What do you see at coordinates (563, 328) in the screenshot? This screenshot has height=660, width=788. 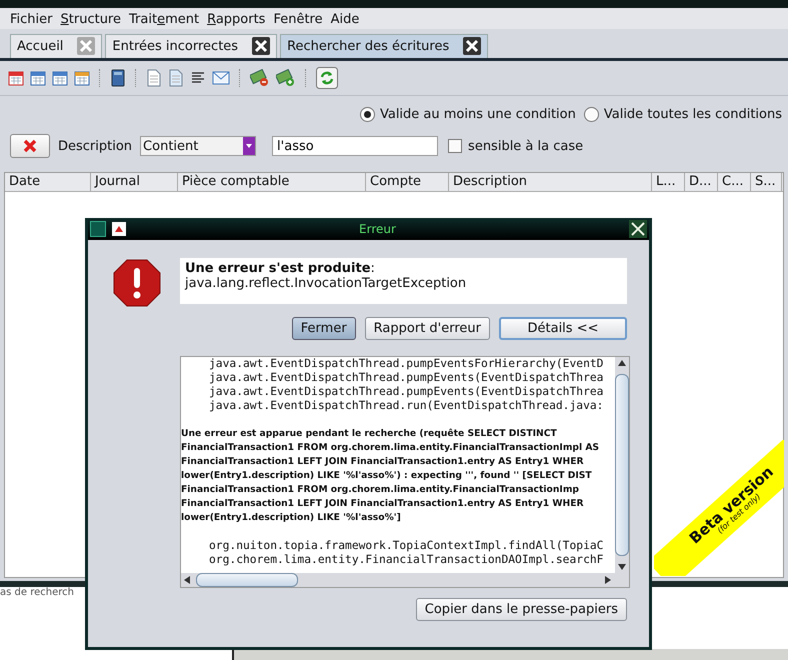 I see `dialog-button: Détails <<` at bounding box center [563, 328].